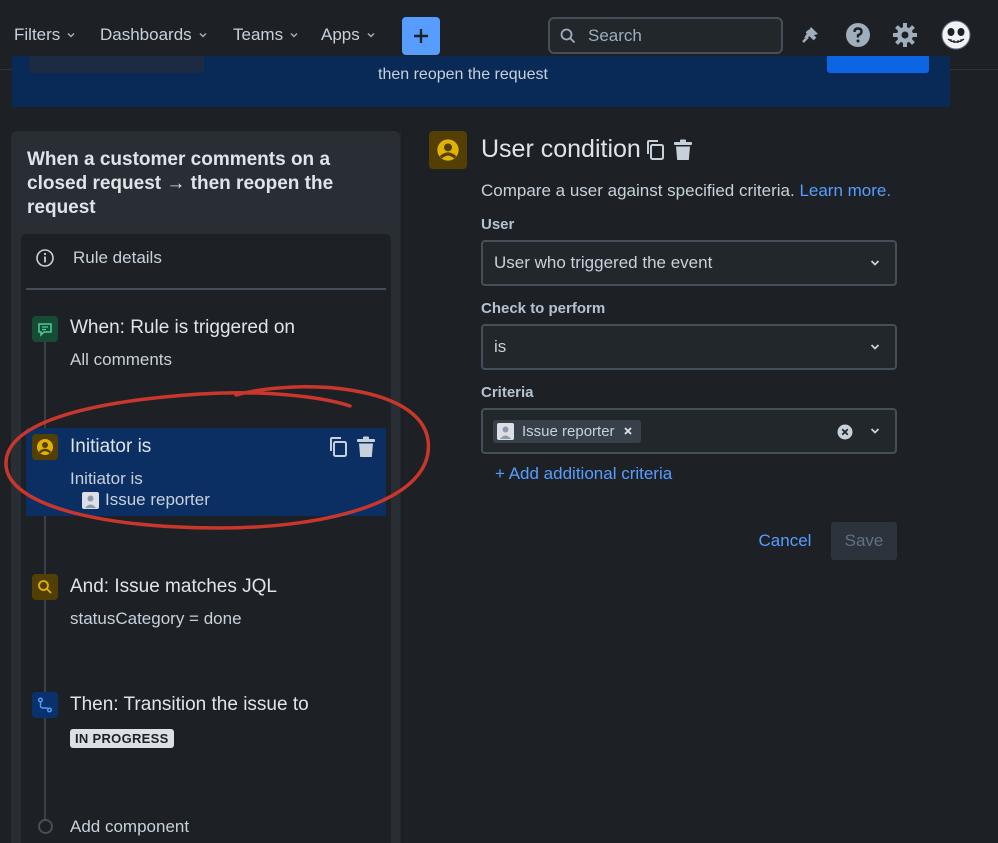  I want to click on condition-step-value: Issue reporter, so click(146, 500).